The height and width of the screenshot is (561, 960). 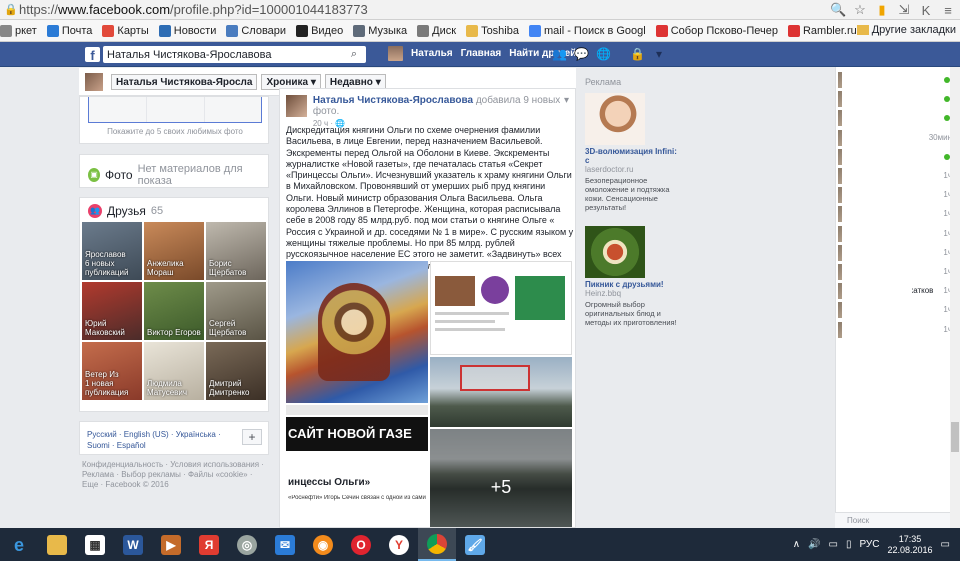 I want to click on featured-photos-note: Покажите до 5 своих любимых фото, so click(x=175, y=131).